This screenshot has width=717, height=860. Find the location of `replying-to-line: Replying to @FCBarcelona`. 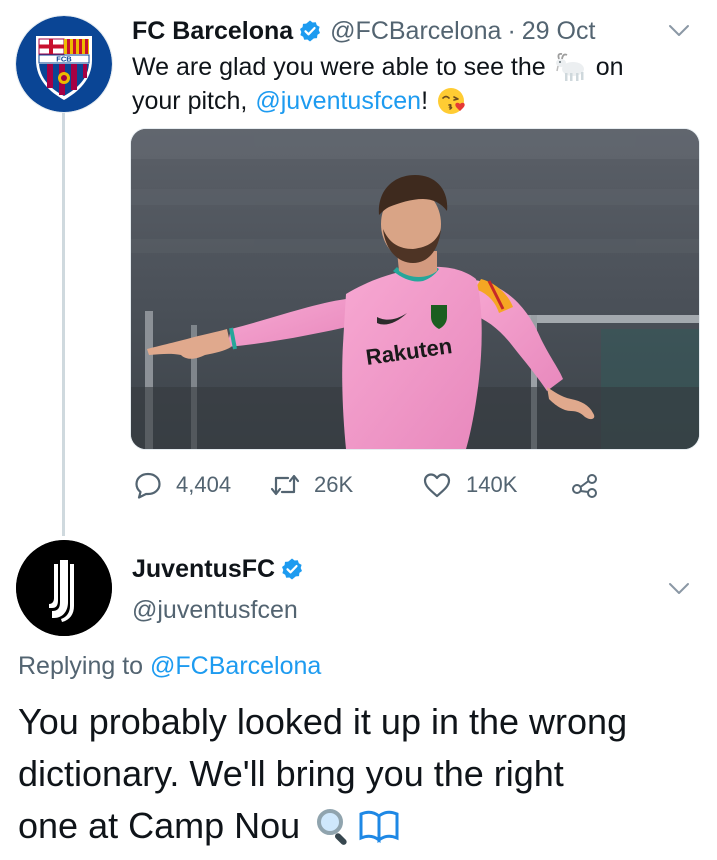

replying-to-line: Replying to @FCBarcelona is located at coordinates (169, 666).